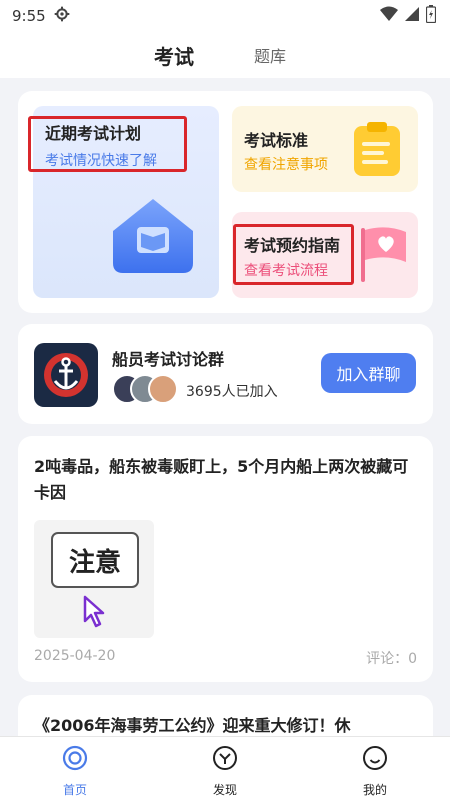  I want to click on signal-icon, so click(412, 16).